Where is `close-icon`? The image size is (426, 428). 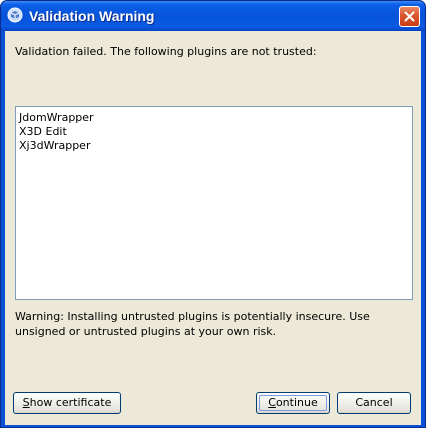
close-icon is located at coordinates (409, 16).